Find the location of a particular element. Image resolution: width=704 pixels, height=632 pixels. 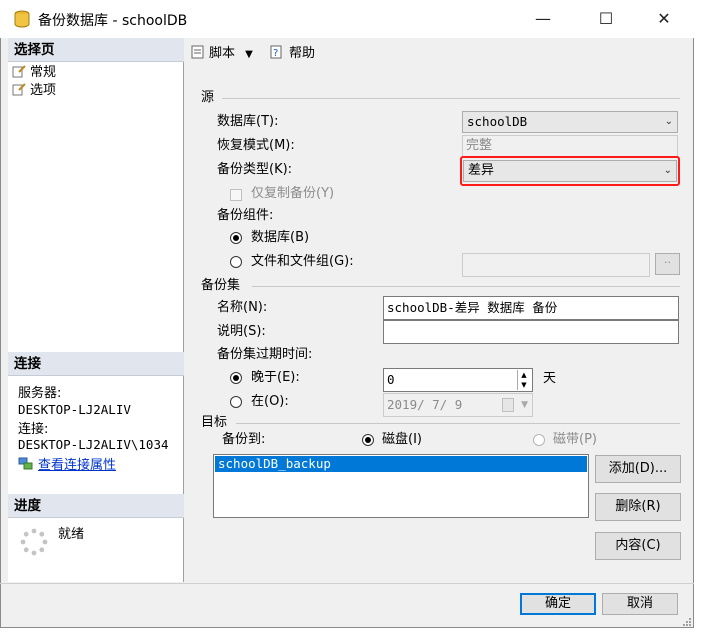

contents-button: 内容(C) is located at coordinates (638, 546).